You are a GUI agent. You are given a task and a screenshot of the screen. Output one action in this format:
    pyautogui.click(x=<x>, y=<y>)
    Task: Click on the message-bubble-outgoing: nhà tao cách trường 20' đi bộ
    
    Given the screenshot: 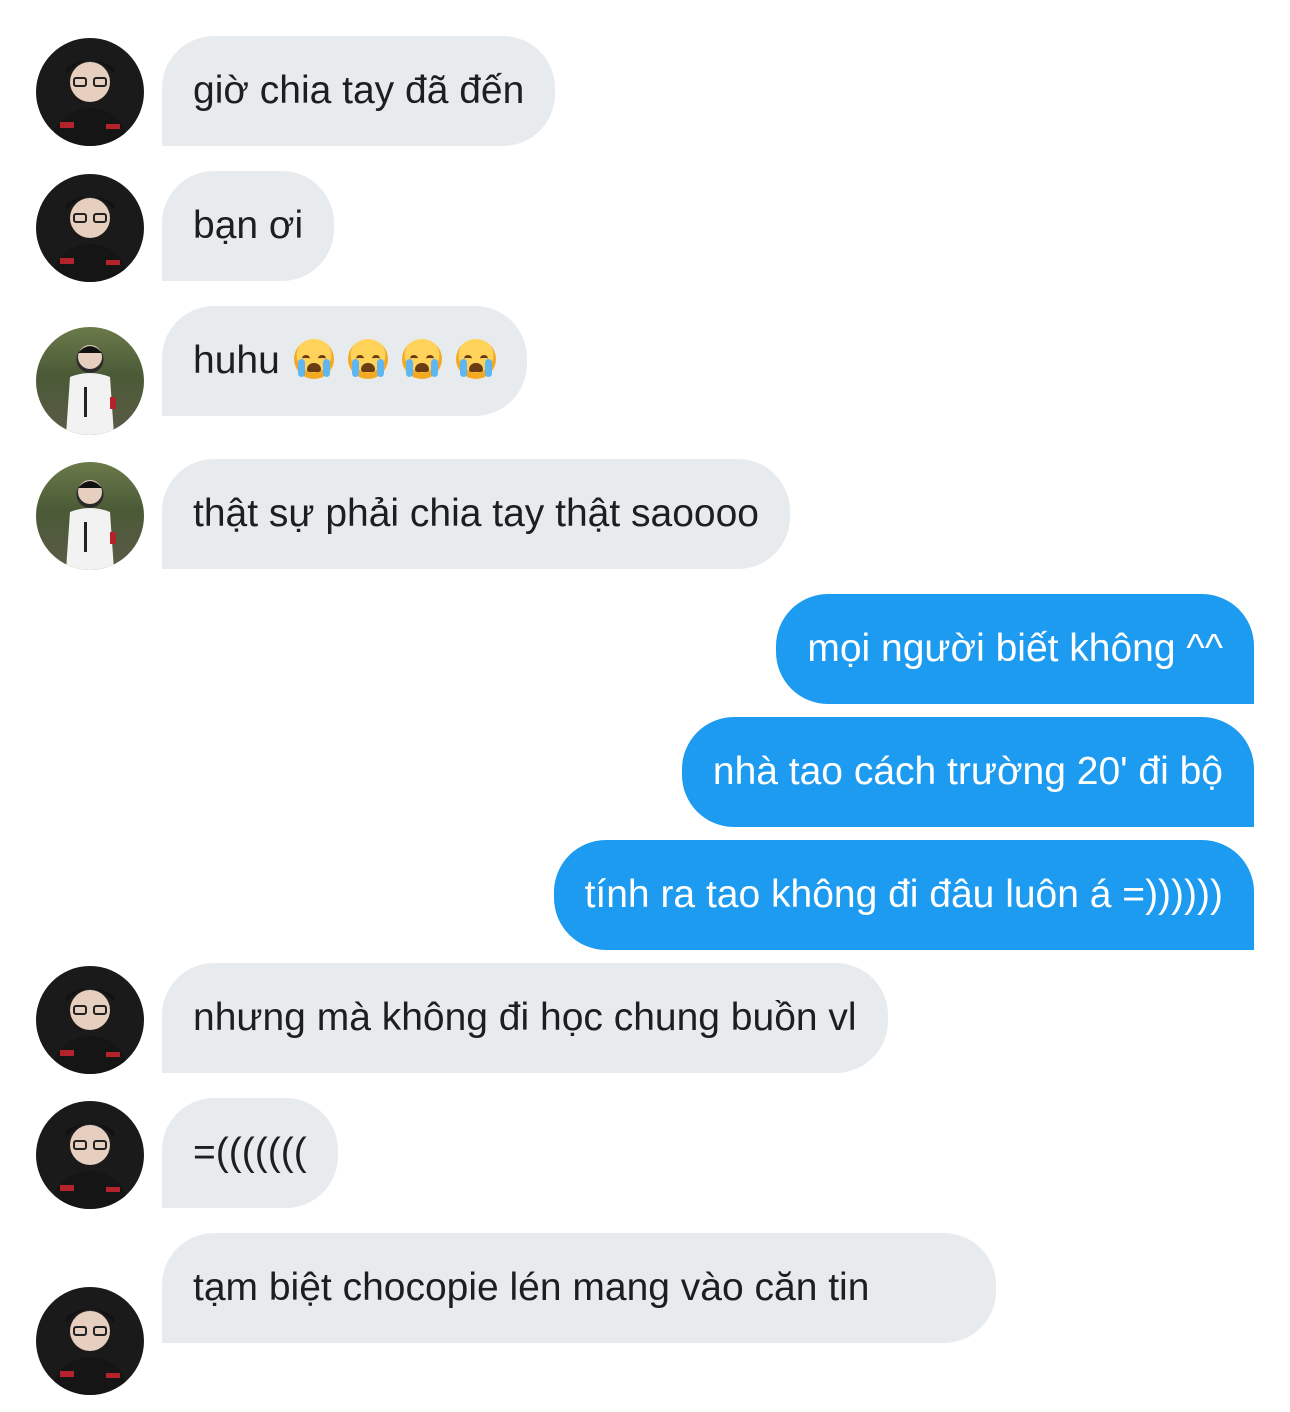 What is the action you would take?
    pyautogui.click(x=967, y=772)
    